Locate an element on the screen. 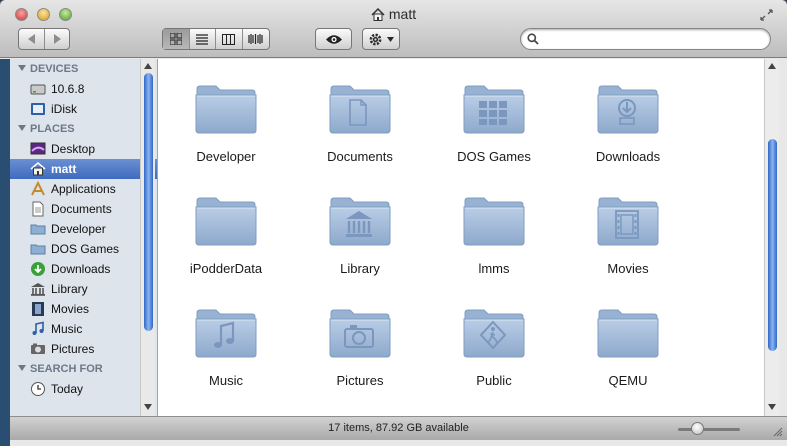  folder-label: Movies is located at coordinates (628, 268).